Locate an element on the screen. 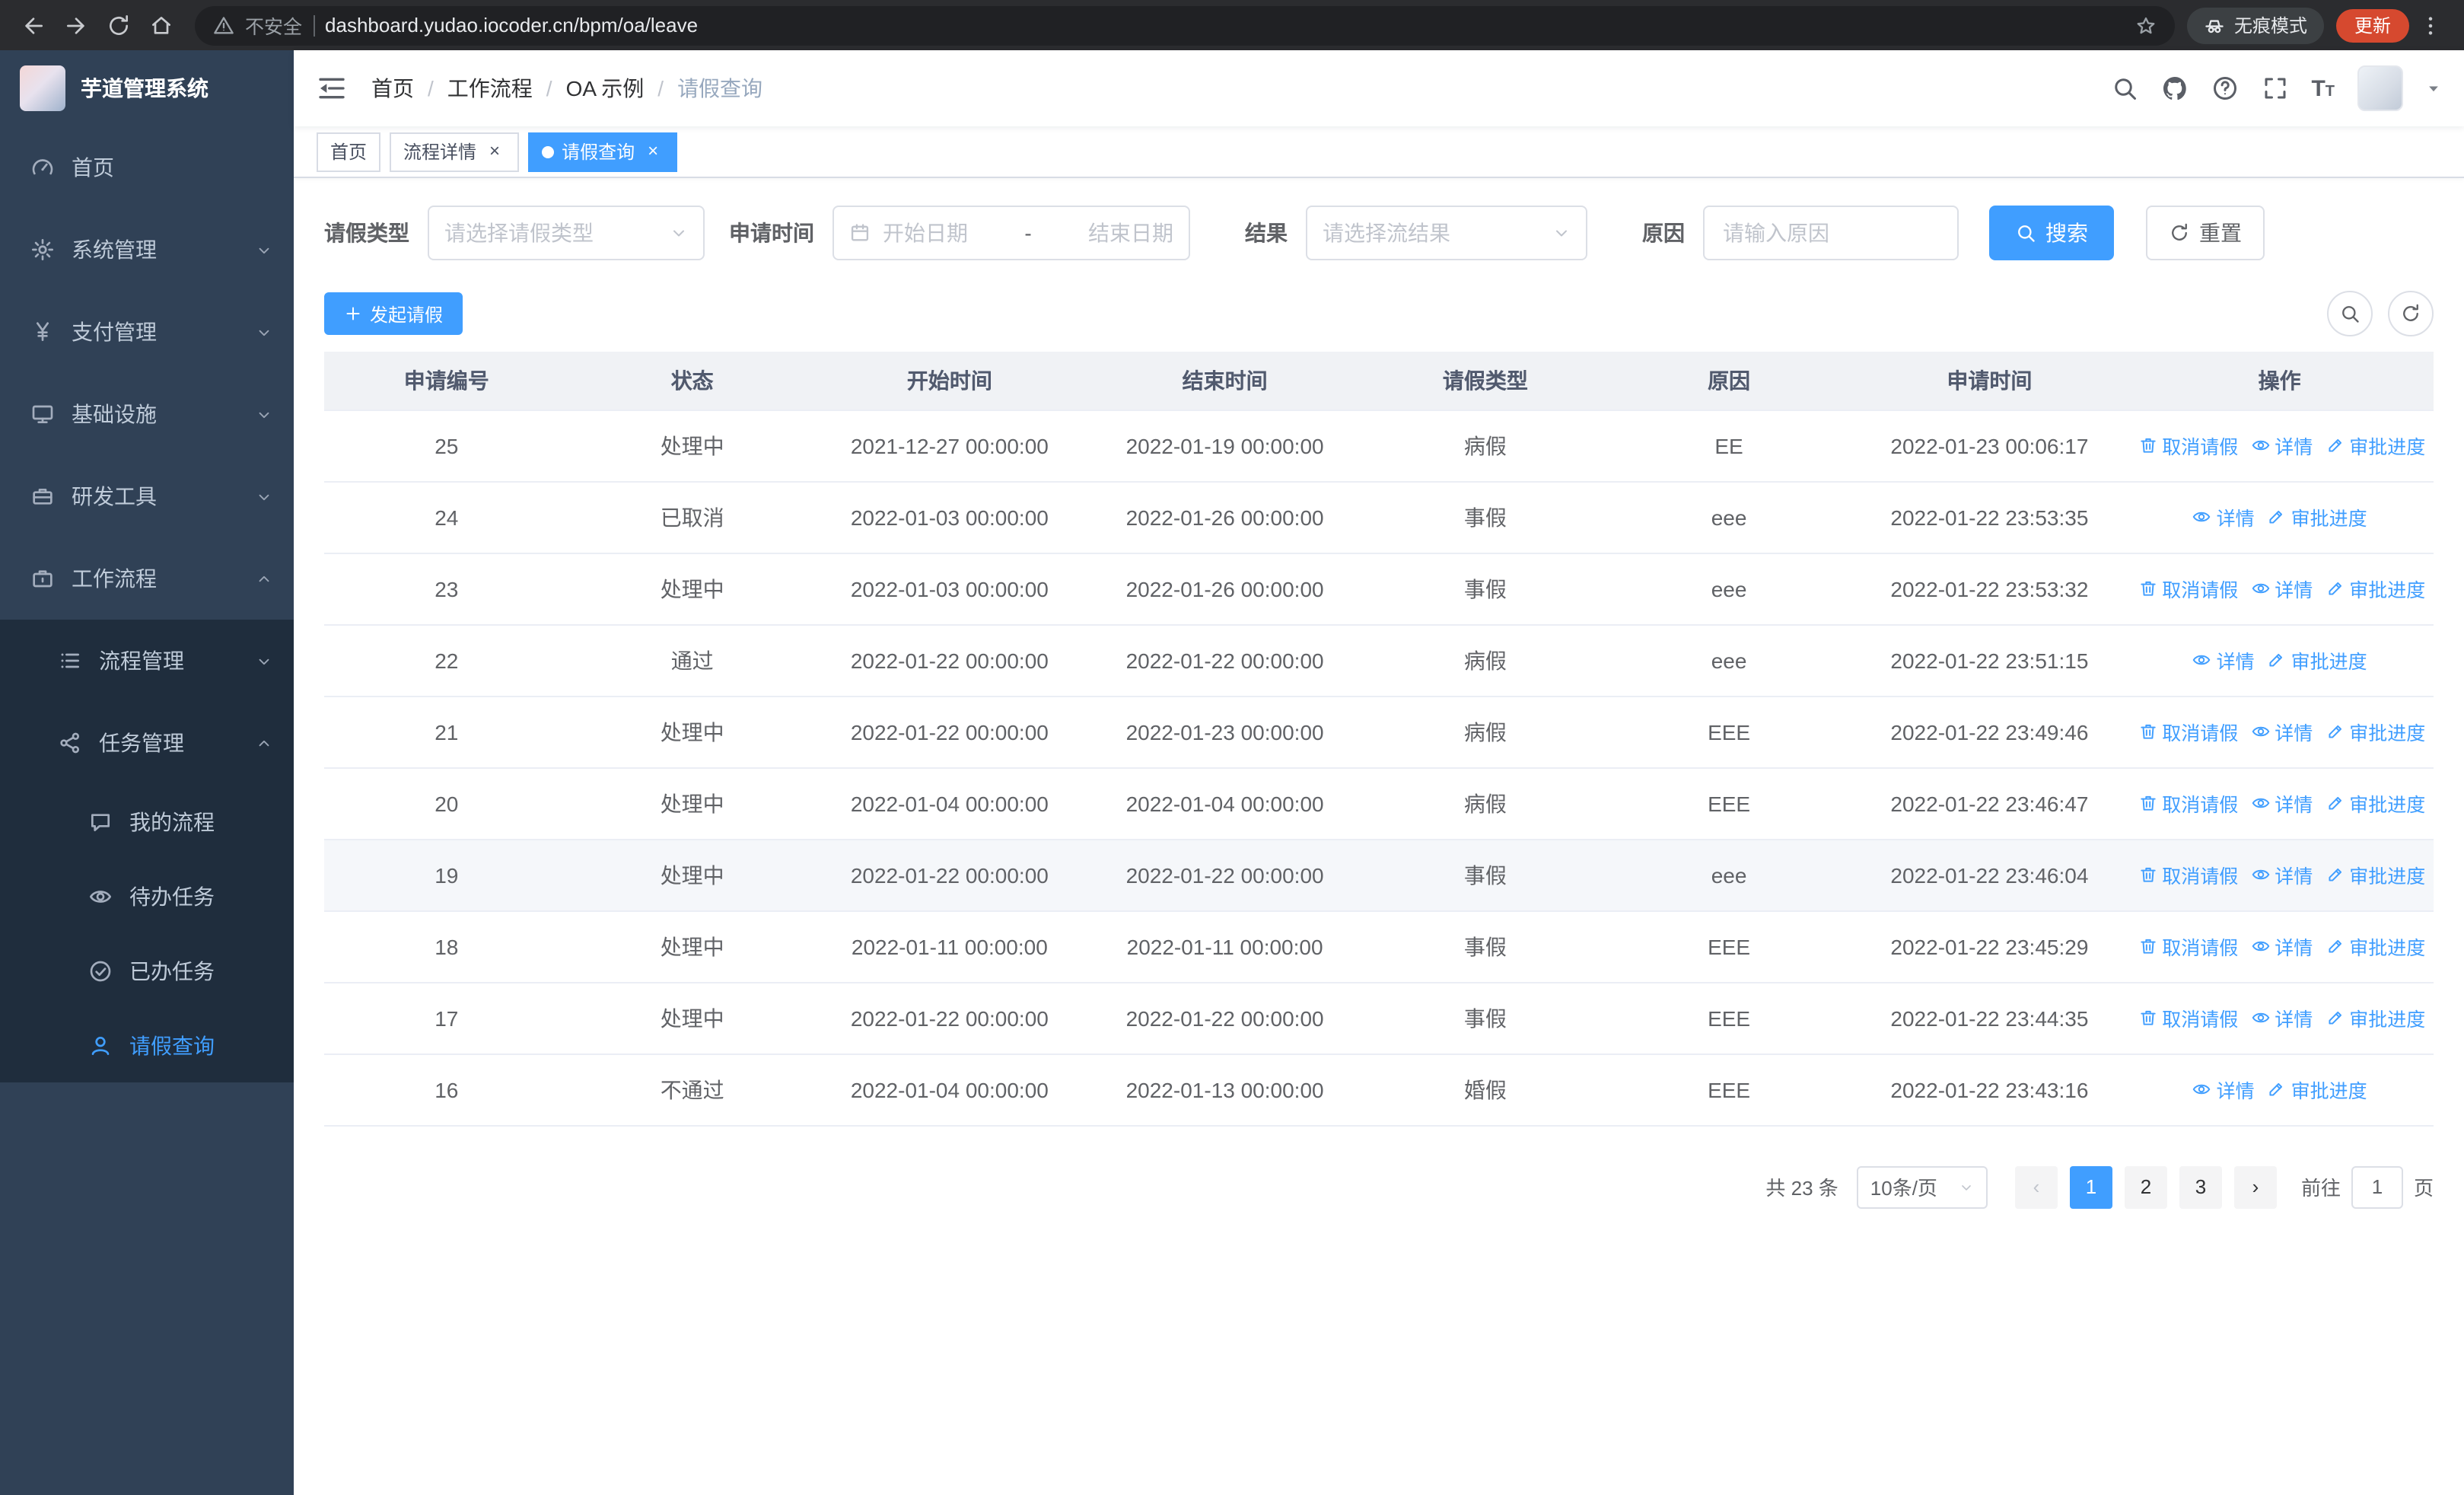 The height and width of the screenshot is (1495, 2464). header-search-button is located at coordinates (2124, 89).